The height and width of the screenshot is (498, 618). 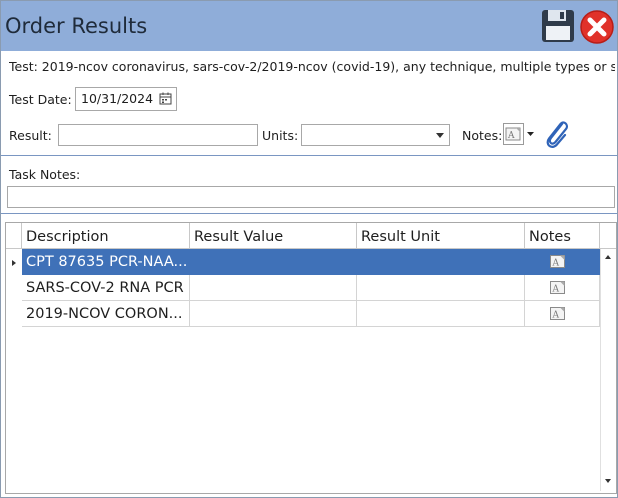 I want to click on test-date-value: 10/31/2024, so click(x=117, y=98).